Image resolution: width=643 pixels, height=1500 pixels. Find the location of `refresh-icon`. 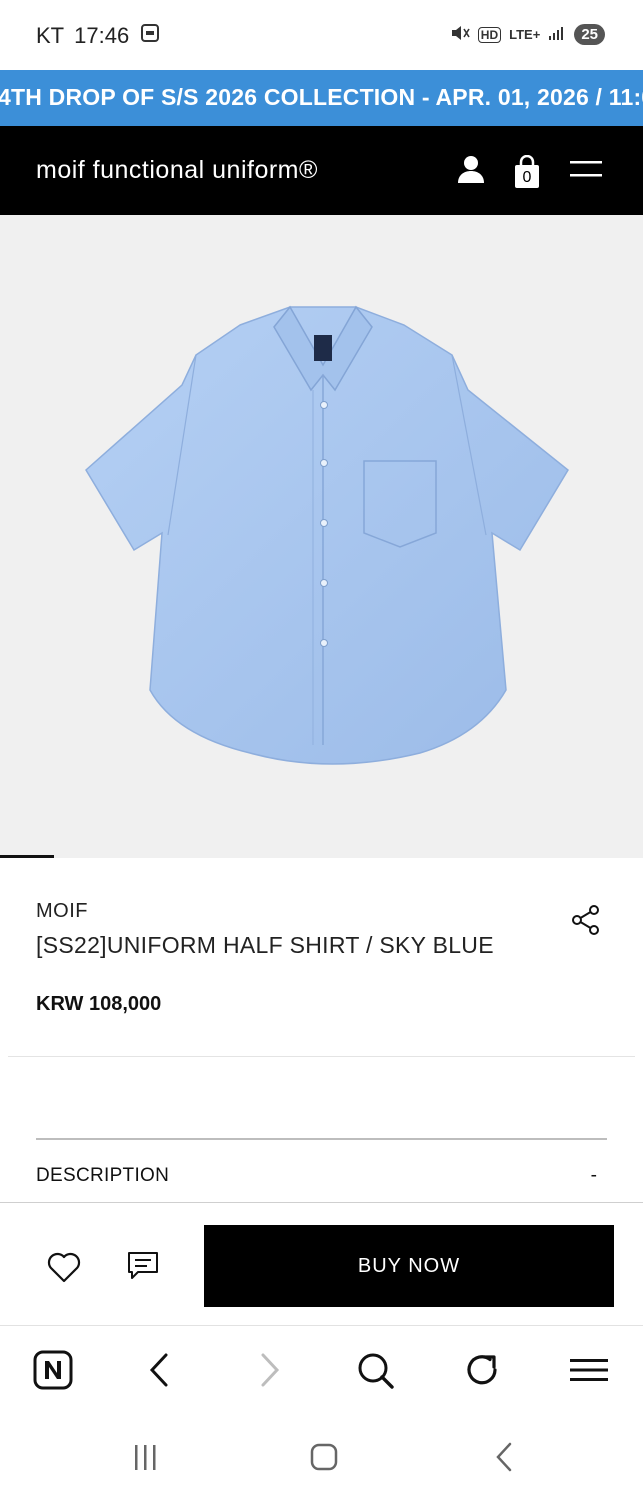

refresh-icon is located at coordinates (482, 1370).